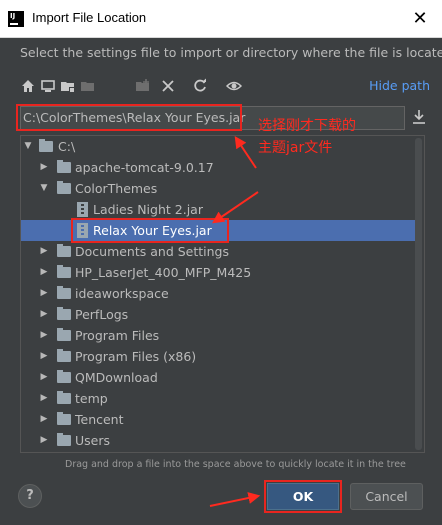 Image resolution: width=442 pixels, height=525 pixels. What do you see at coordinates (235, 207) in the screenshot?
I see `arrow-to-selected-file` at bounding box center [235, 207].